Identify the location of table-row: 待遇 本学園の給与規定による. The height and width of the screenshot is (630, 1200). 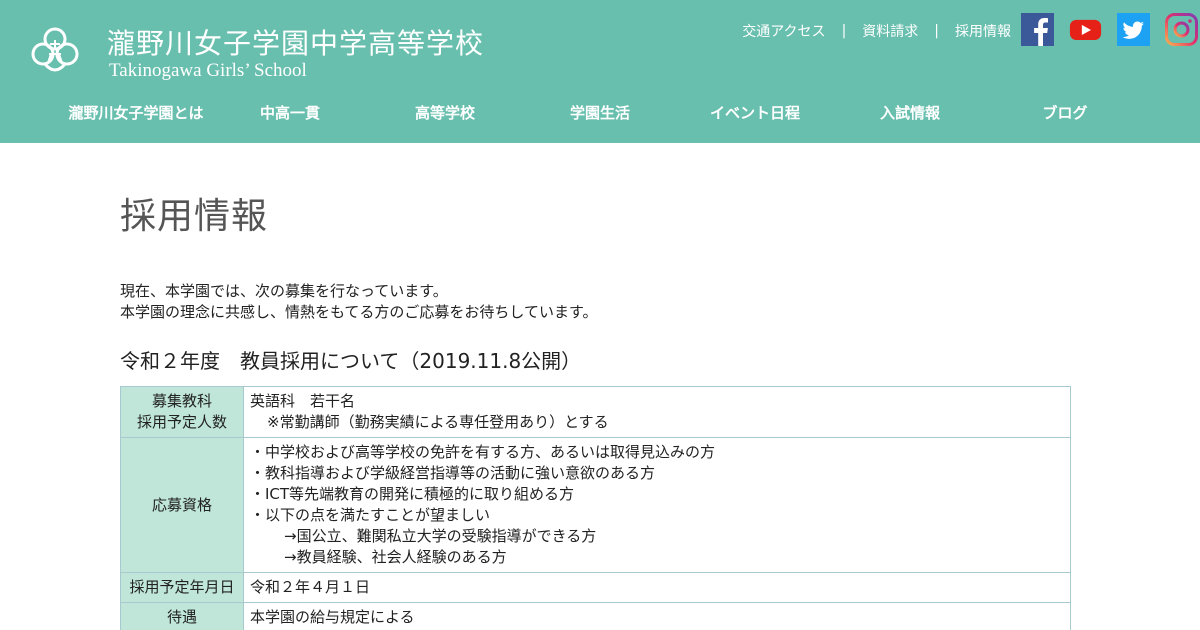
(595, 616).